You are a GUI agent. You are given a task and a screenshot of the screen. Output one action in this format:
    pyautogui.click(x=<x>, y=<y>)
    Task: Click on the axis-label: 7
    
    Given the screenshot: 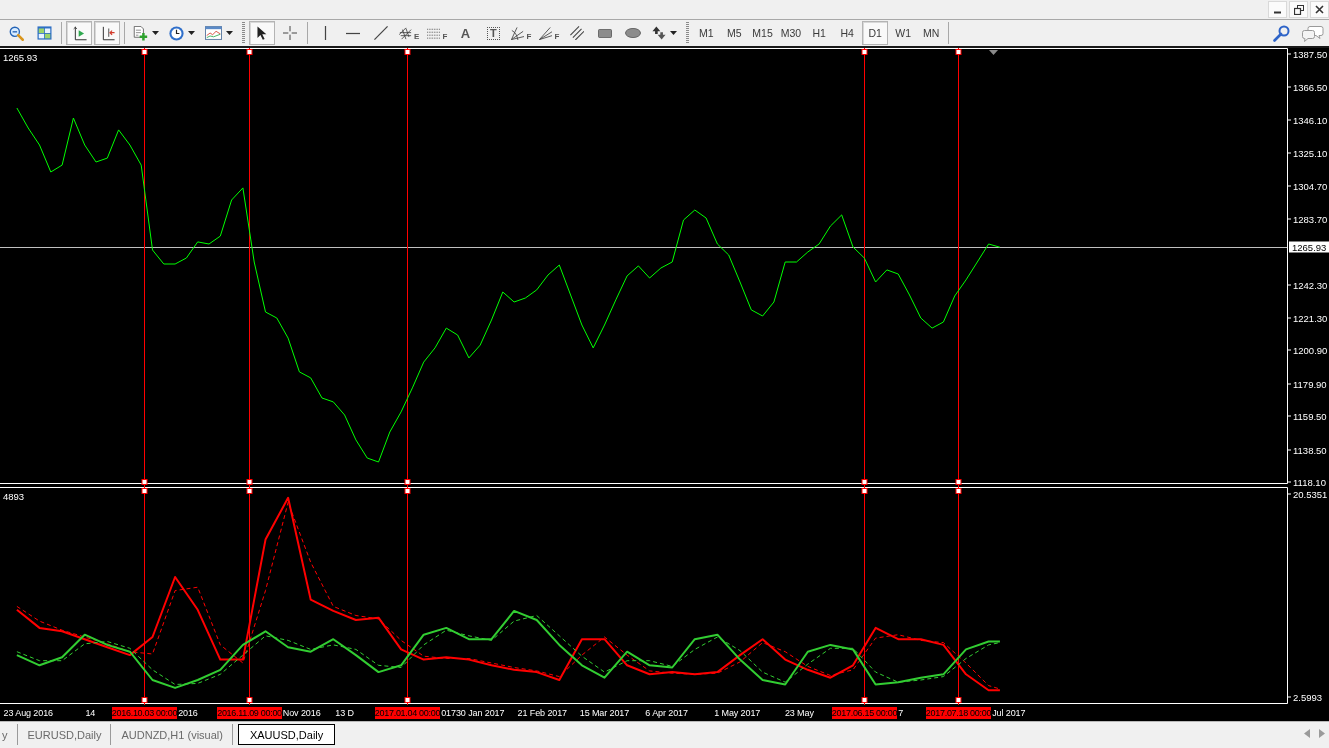 What is the action you would take?
    pyautogui.click(x=901, y=713)
    